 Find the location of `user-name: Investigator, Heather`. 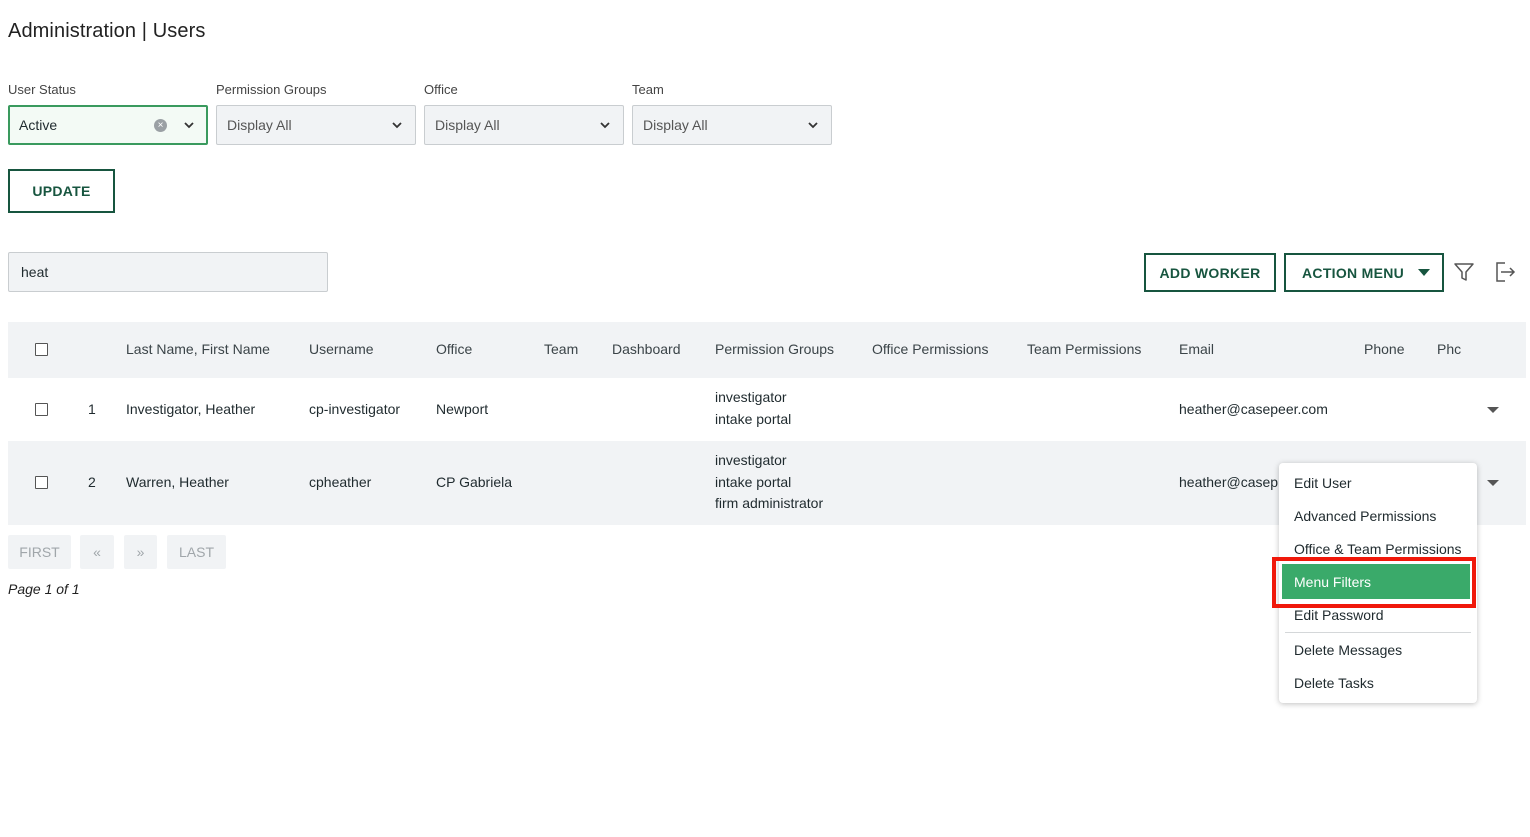

user-name: Investigator, Heather is located at coordinates (191, 409).